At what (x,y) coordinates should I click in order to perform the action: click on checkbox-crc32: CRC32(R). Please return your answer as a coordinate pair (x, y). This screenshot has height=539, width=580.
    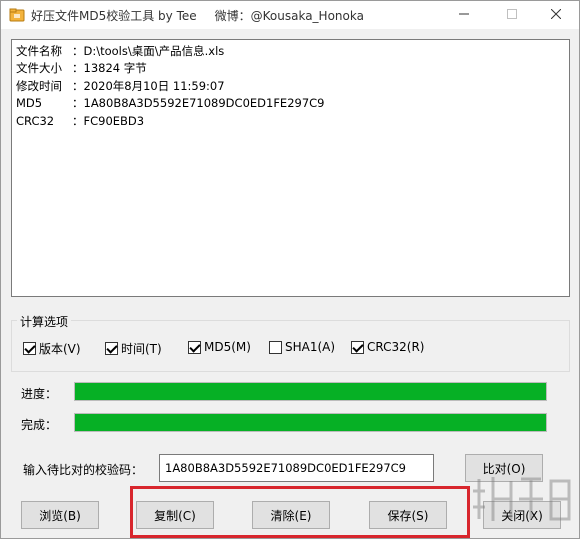
    Looking at the image, I should click on (387, 347).